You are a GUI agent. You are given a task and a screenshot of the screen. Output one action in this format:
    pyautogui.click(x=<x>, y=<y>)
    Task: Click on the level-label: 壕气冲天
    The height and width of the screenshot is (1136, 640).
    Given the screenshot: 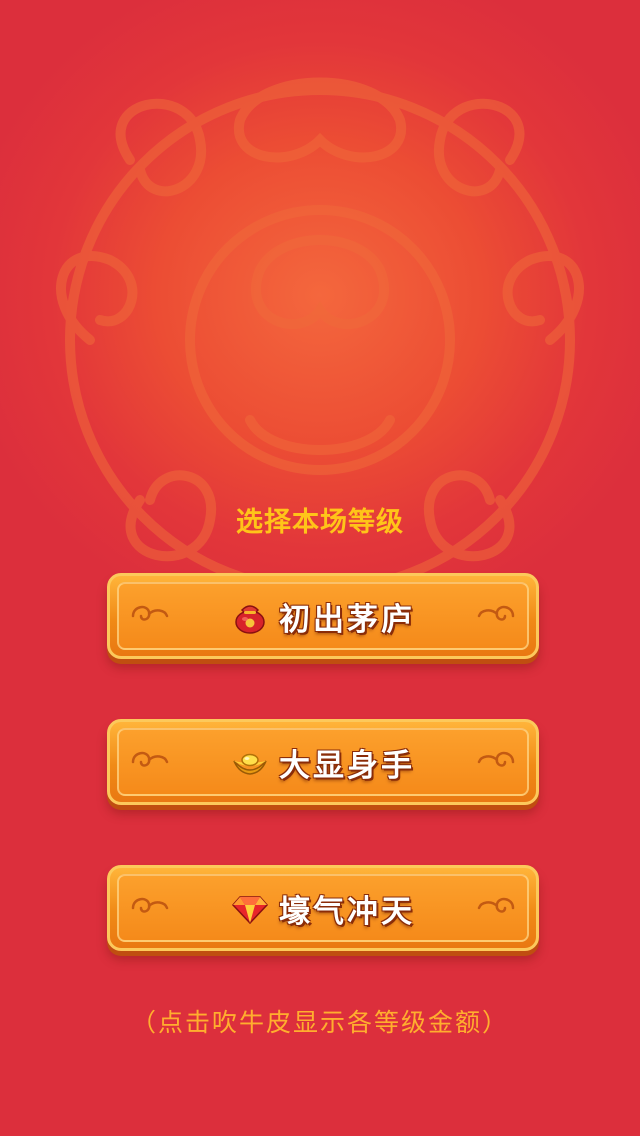 What is the action you would take?
    pyautogui.click(x=347, y=911)
    